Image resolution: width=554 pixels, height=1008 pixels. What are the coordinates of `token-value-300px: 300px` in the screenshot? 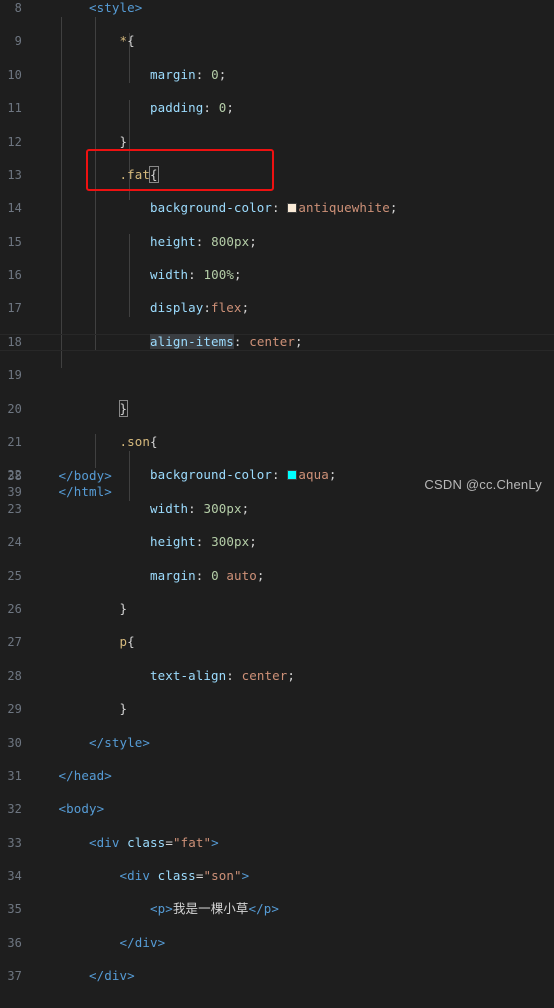 It's located at (222, 508).